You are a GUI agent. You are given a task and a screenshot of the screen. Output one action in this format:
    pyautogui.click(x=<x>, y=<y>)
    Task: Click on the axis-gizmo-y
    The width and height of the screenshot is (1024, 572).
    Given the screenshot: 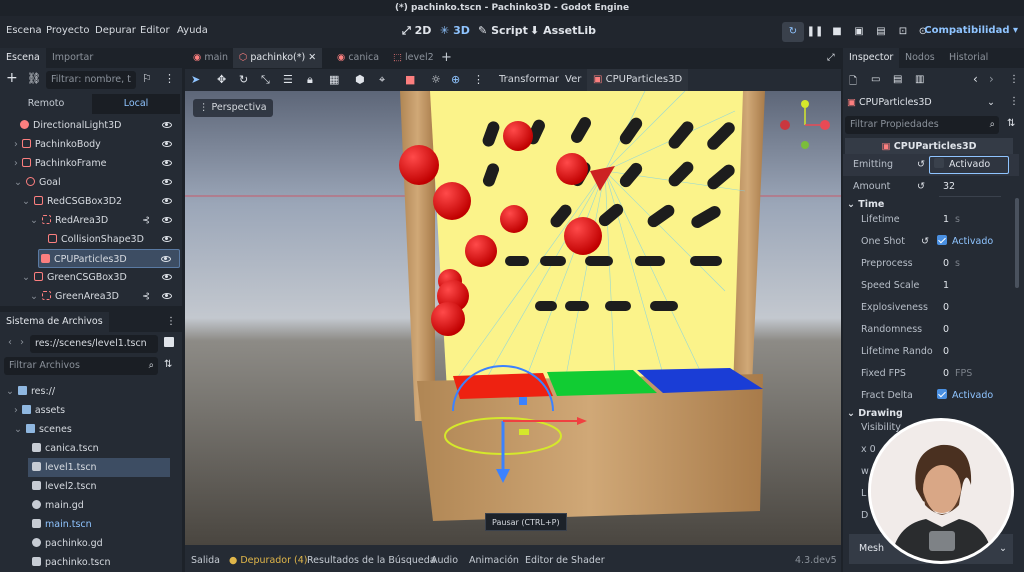 What is the action you would take?
    pyautogui.click(x=805, y=104)
    